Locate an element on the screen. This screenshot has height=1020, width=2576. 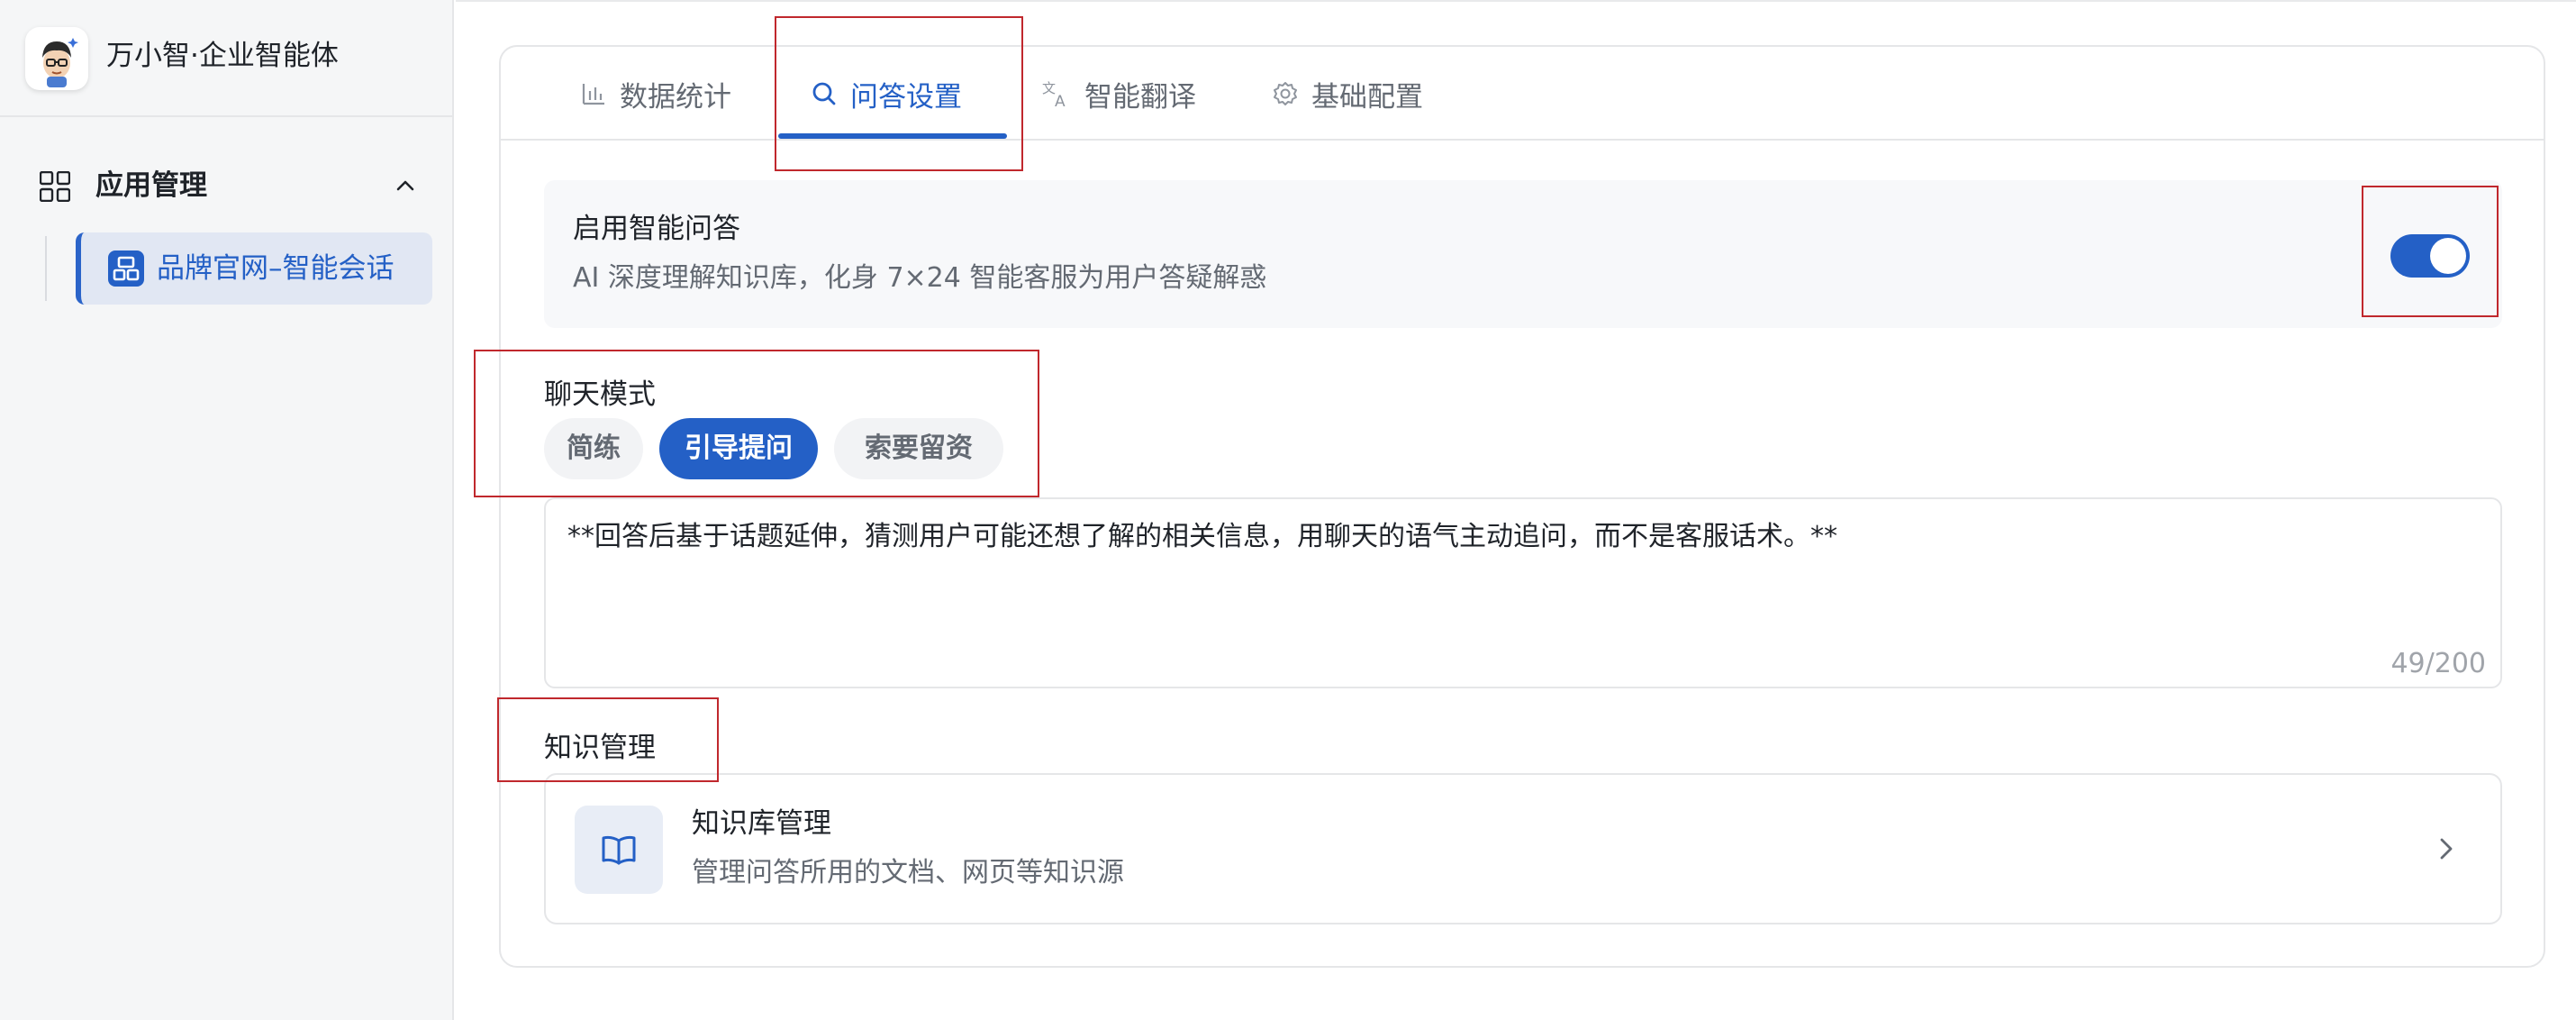
active-tab-indicator is located at coordinates (892, 136).